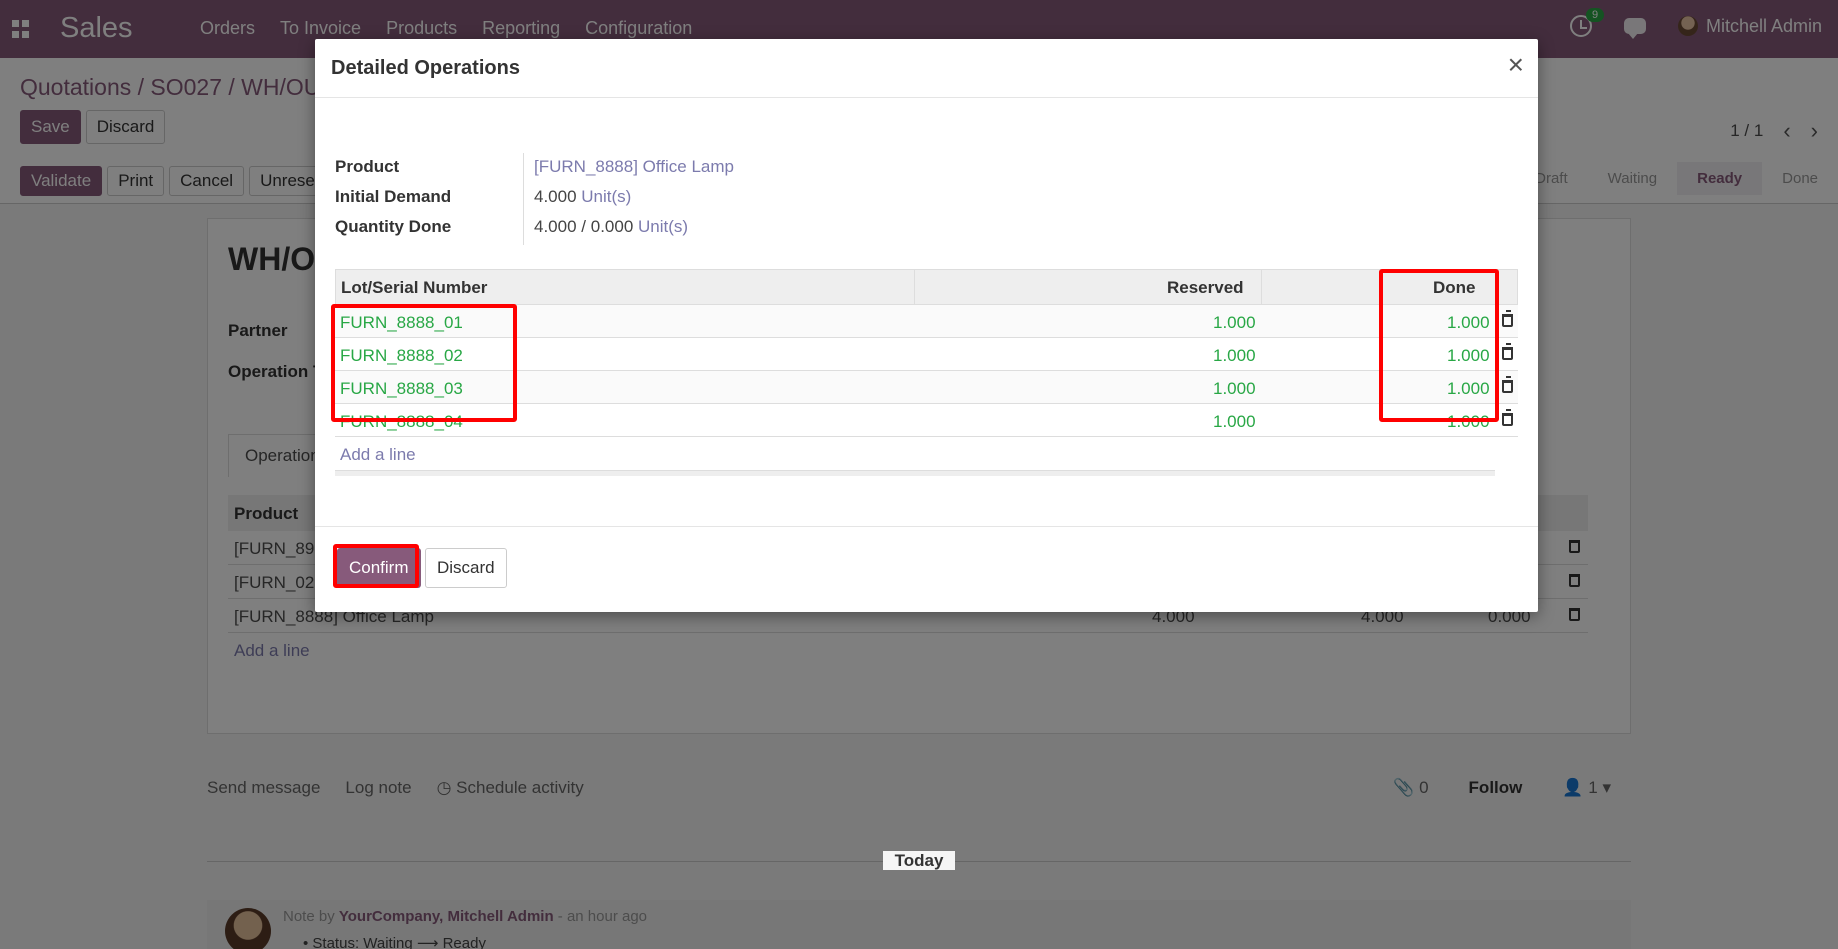  I want to click on modal-title: Detailed Operations, so click(425, 68).